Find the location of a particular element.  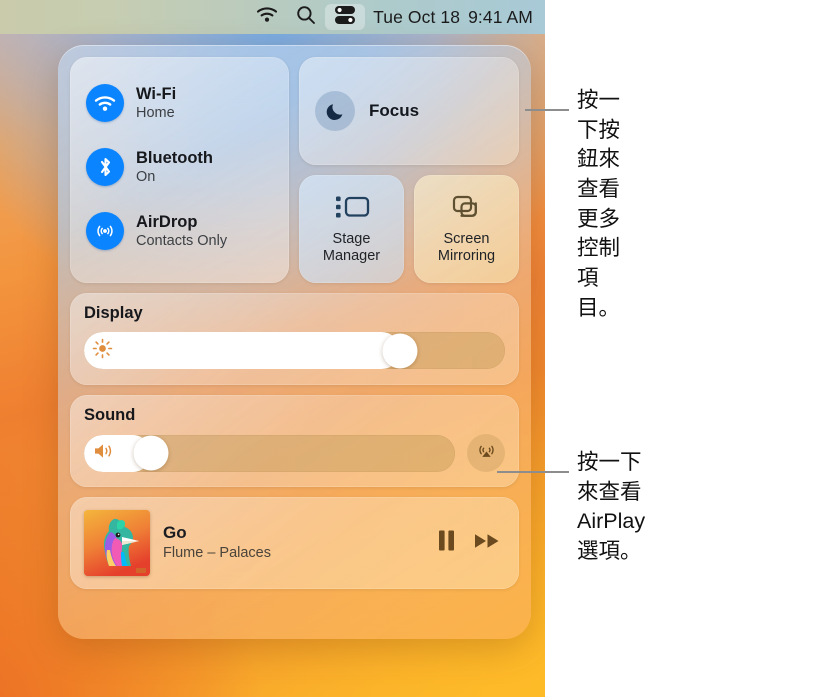

now-playing-meta: Go Flume – Palaces is located at coordinates (293, 542).